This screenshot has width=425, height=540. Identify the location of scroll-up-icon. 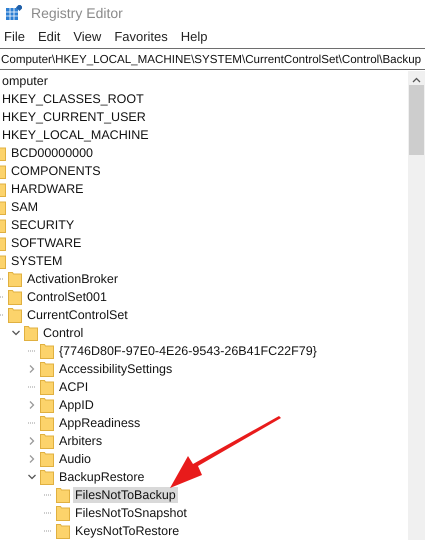
(416, 80).